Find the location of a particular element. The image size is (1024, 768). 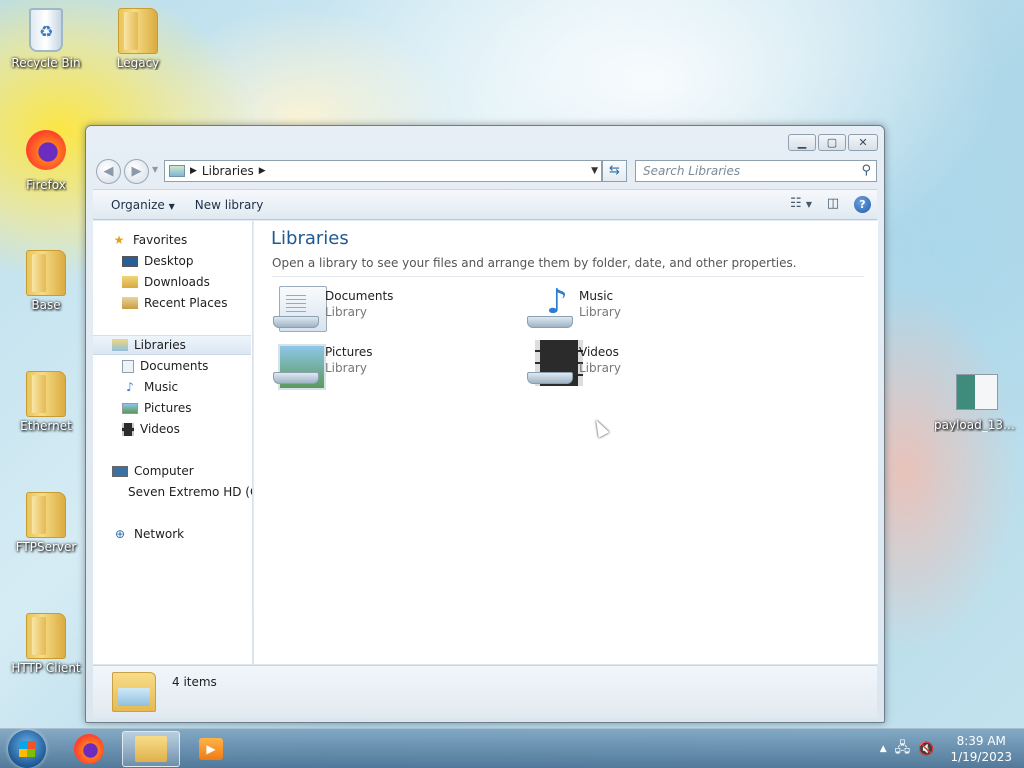

desktop-icon-label: Base is located at coordinates (46, 305).